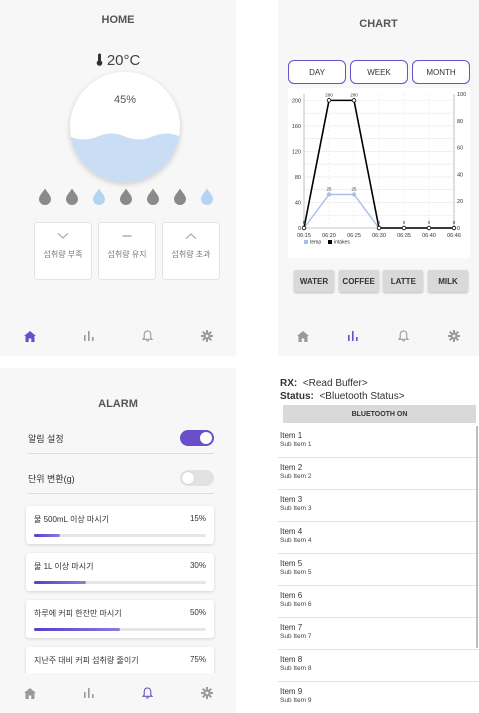  What do you see at coordinates (358, 281) in the screenshot?
I see `coffee-button: COFFEE` at bounding box center [358, 281].